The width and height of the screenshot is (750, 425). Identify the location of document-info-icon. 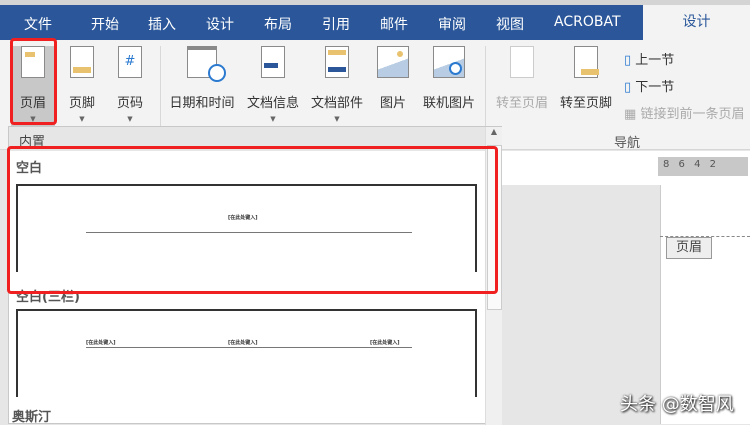
(273, 64).